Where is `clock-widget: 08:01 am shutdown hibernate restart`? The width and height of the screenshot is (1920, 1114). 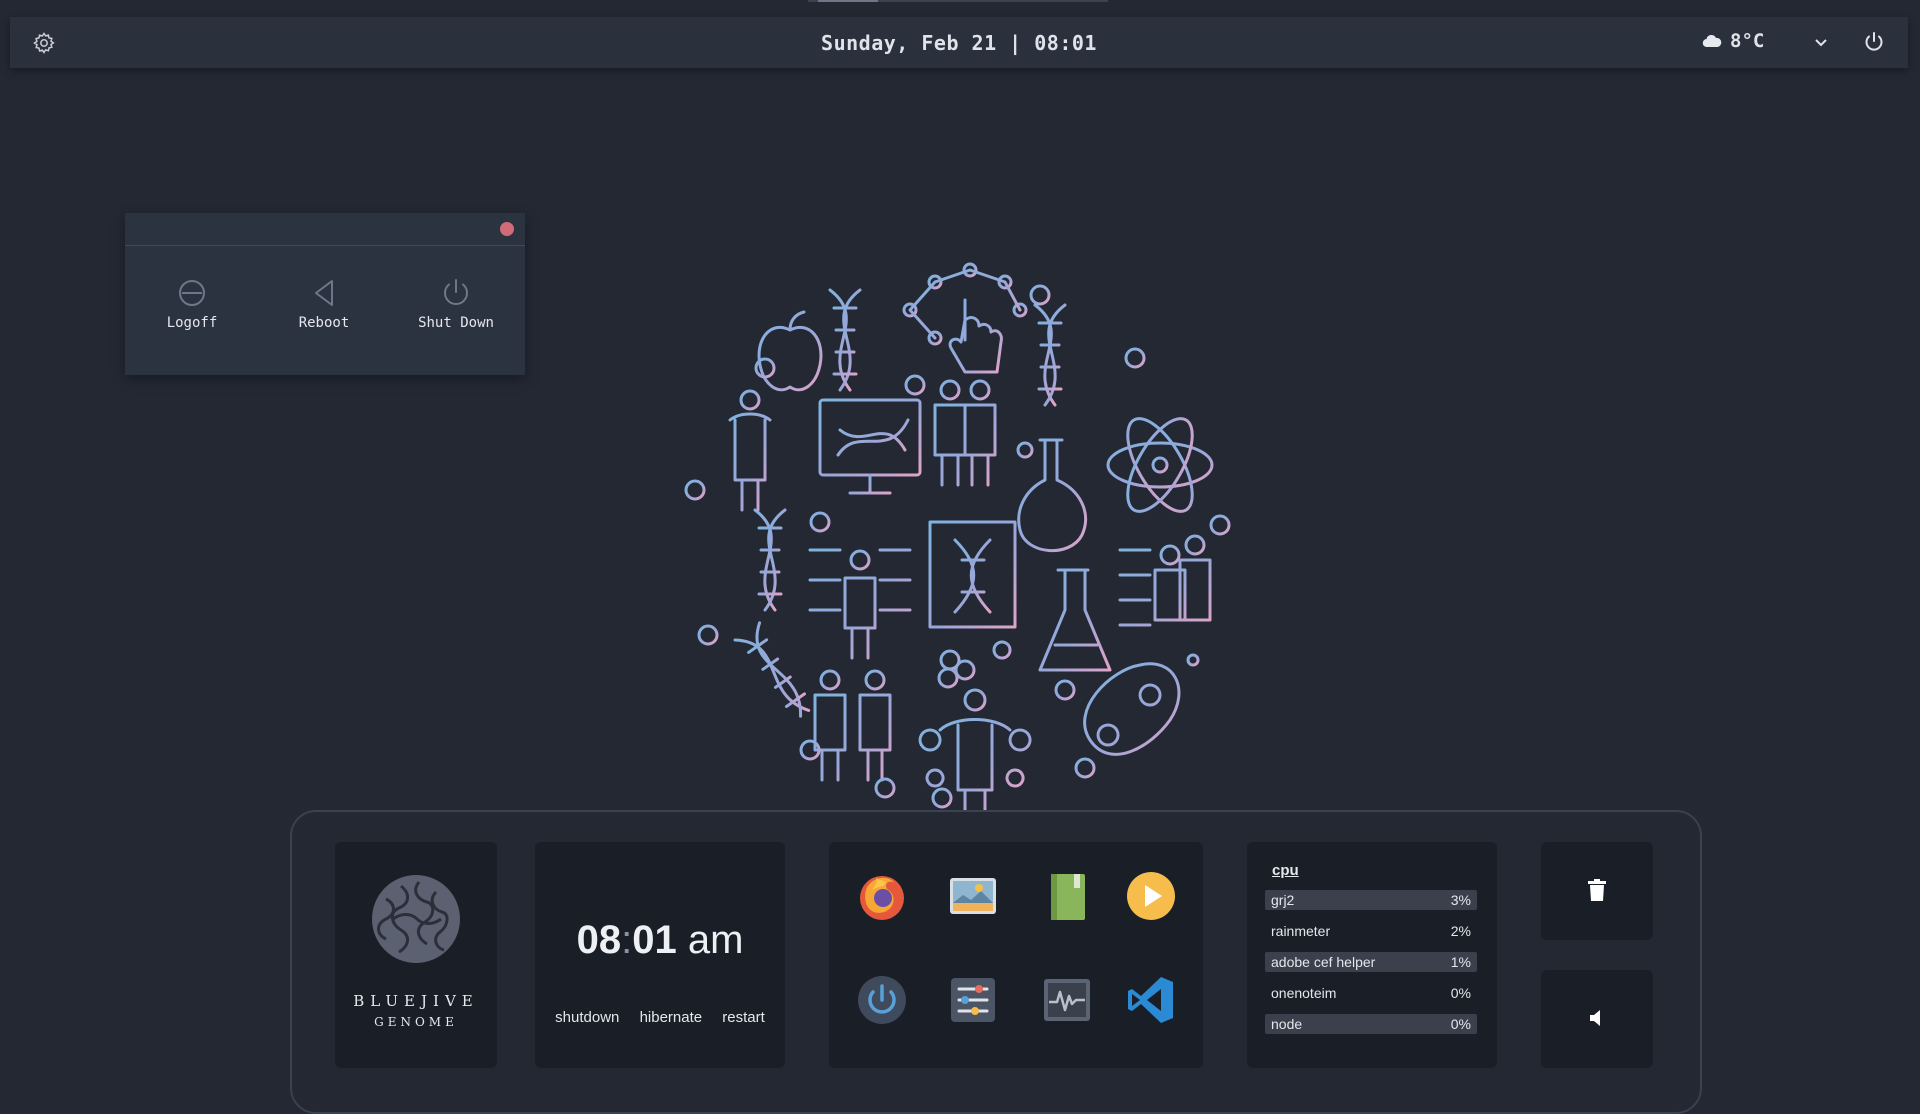 clock-widget: 08:01 am shutdown hibernate restart is located at coordinates (660, 955).